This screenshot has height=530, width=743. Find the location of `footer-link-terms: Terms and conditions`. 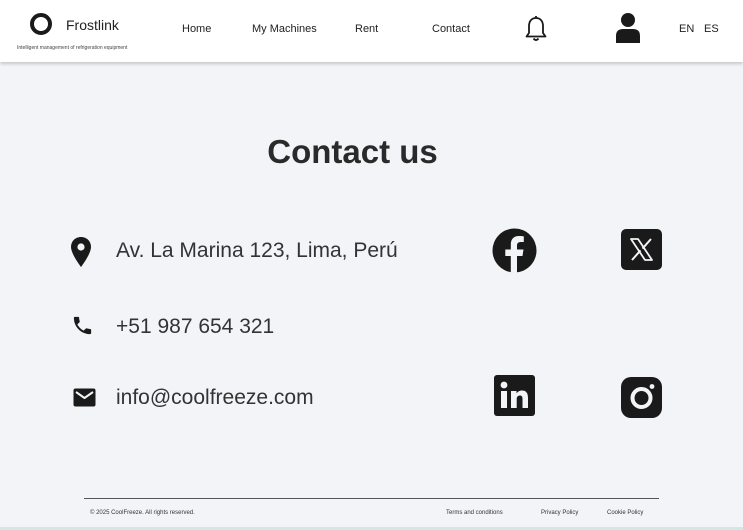

footer-link-terms: Terms and conditions is located at coordinates (474, 513).